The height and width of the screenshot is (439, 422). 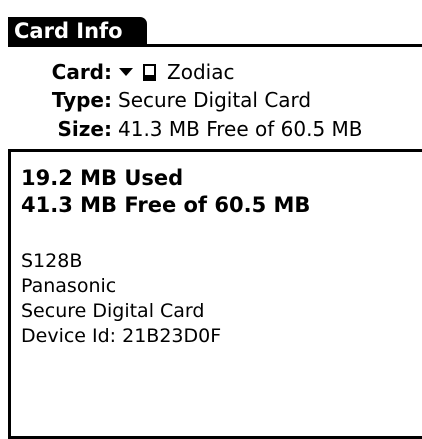 What do you see at coordinates (215, 100) in the screenshot?
I see `type-value: Secure Digital Card` at bounding box center [215, 100].